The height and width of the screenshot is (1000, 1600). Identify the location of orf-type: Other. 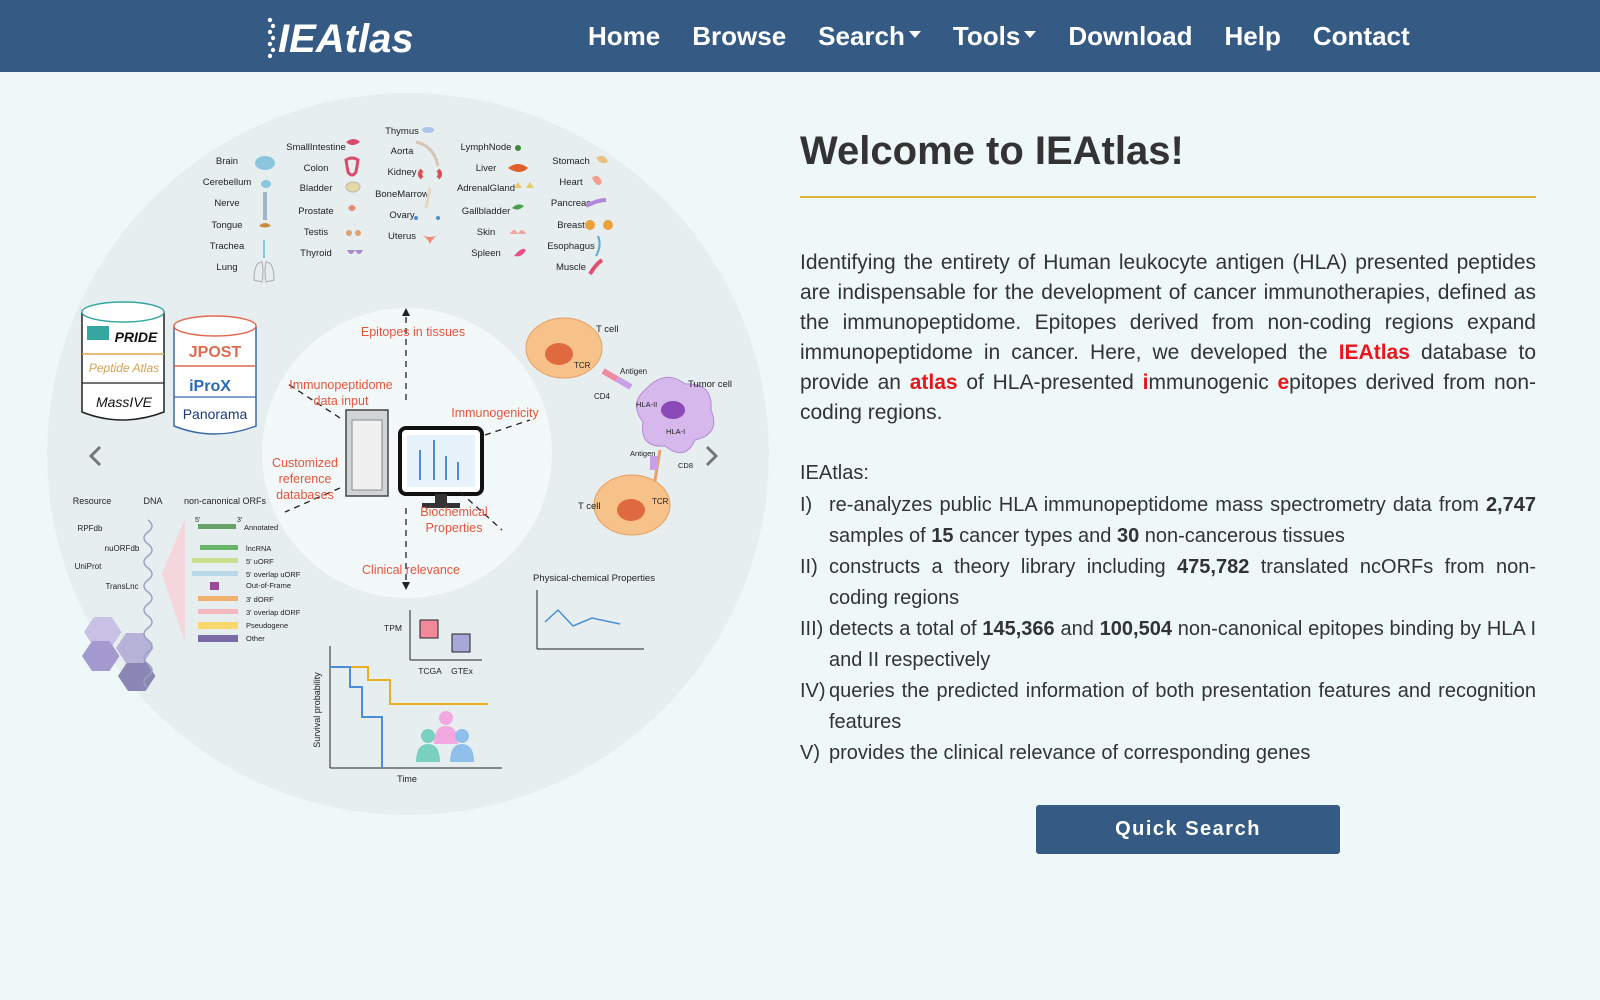
(255, 638).